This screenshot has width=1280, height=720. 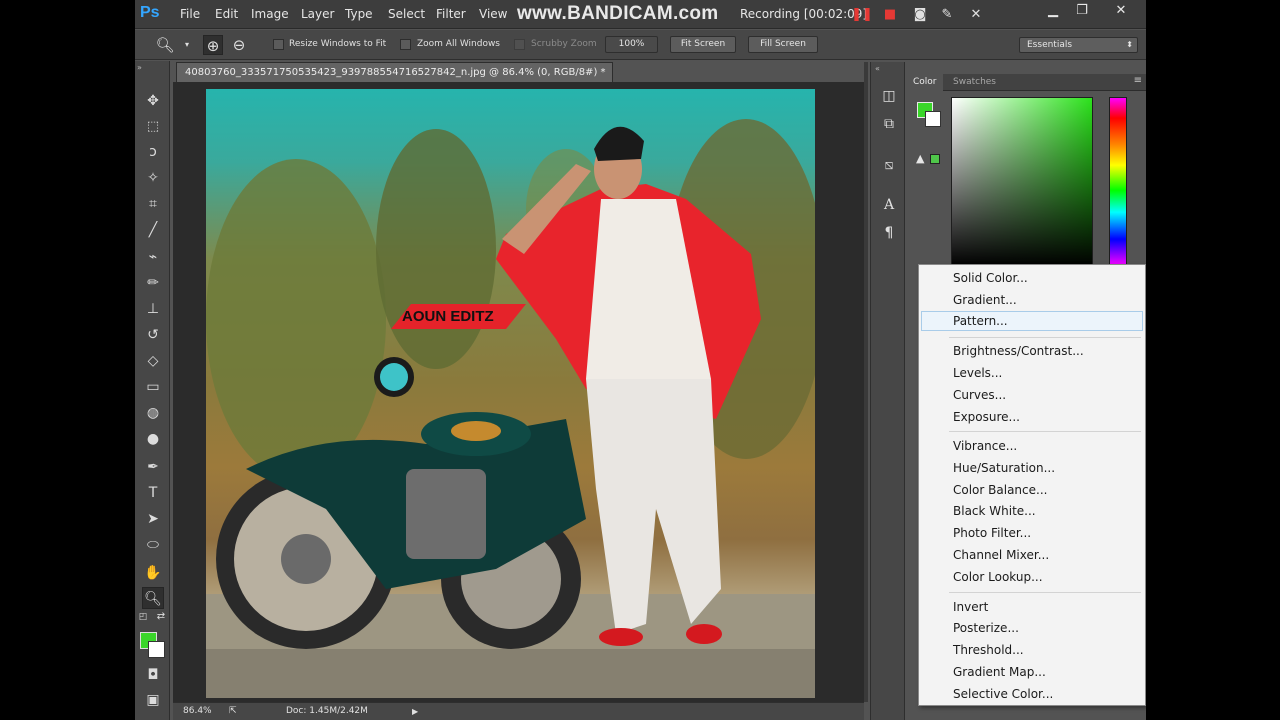 I want to click on ellipse-tool-icon: ⬭, so click(x=153, y=545).